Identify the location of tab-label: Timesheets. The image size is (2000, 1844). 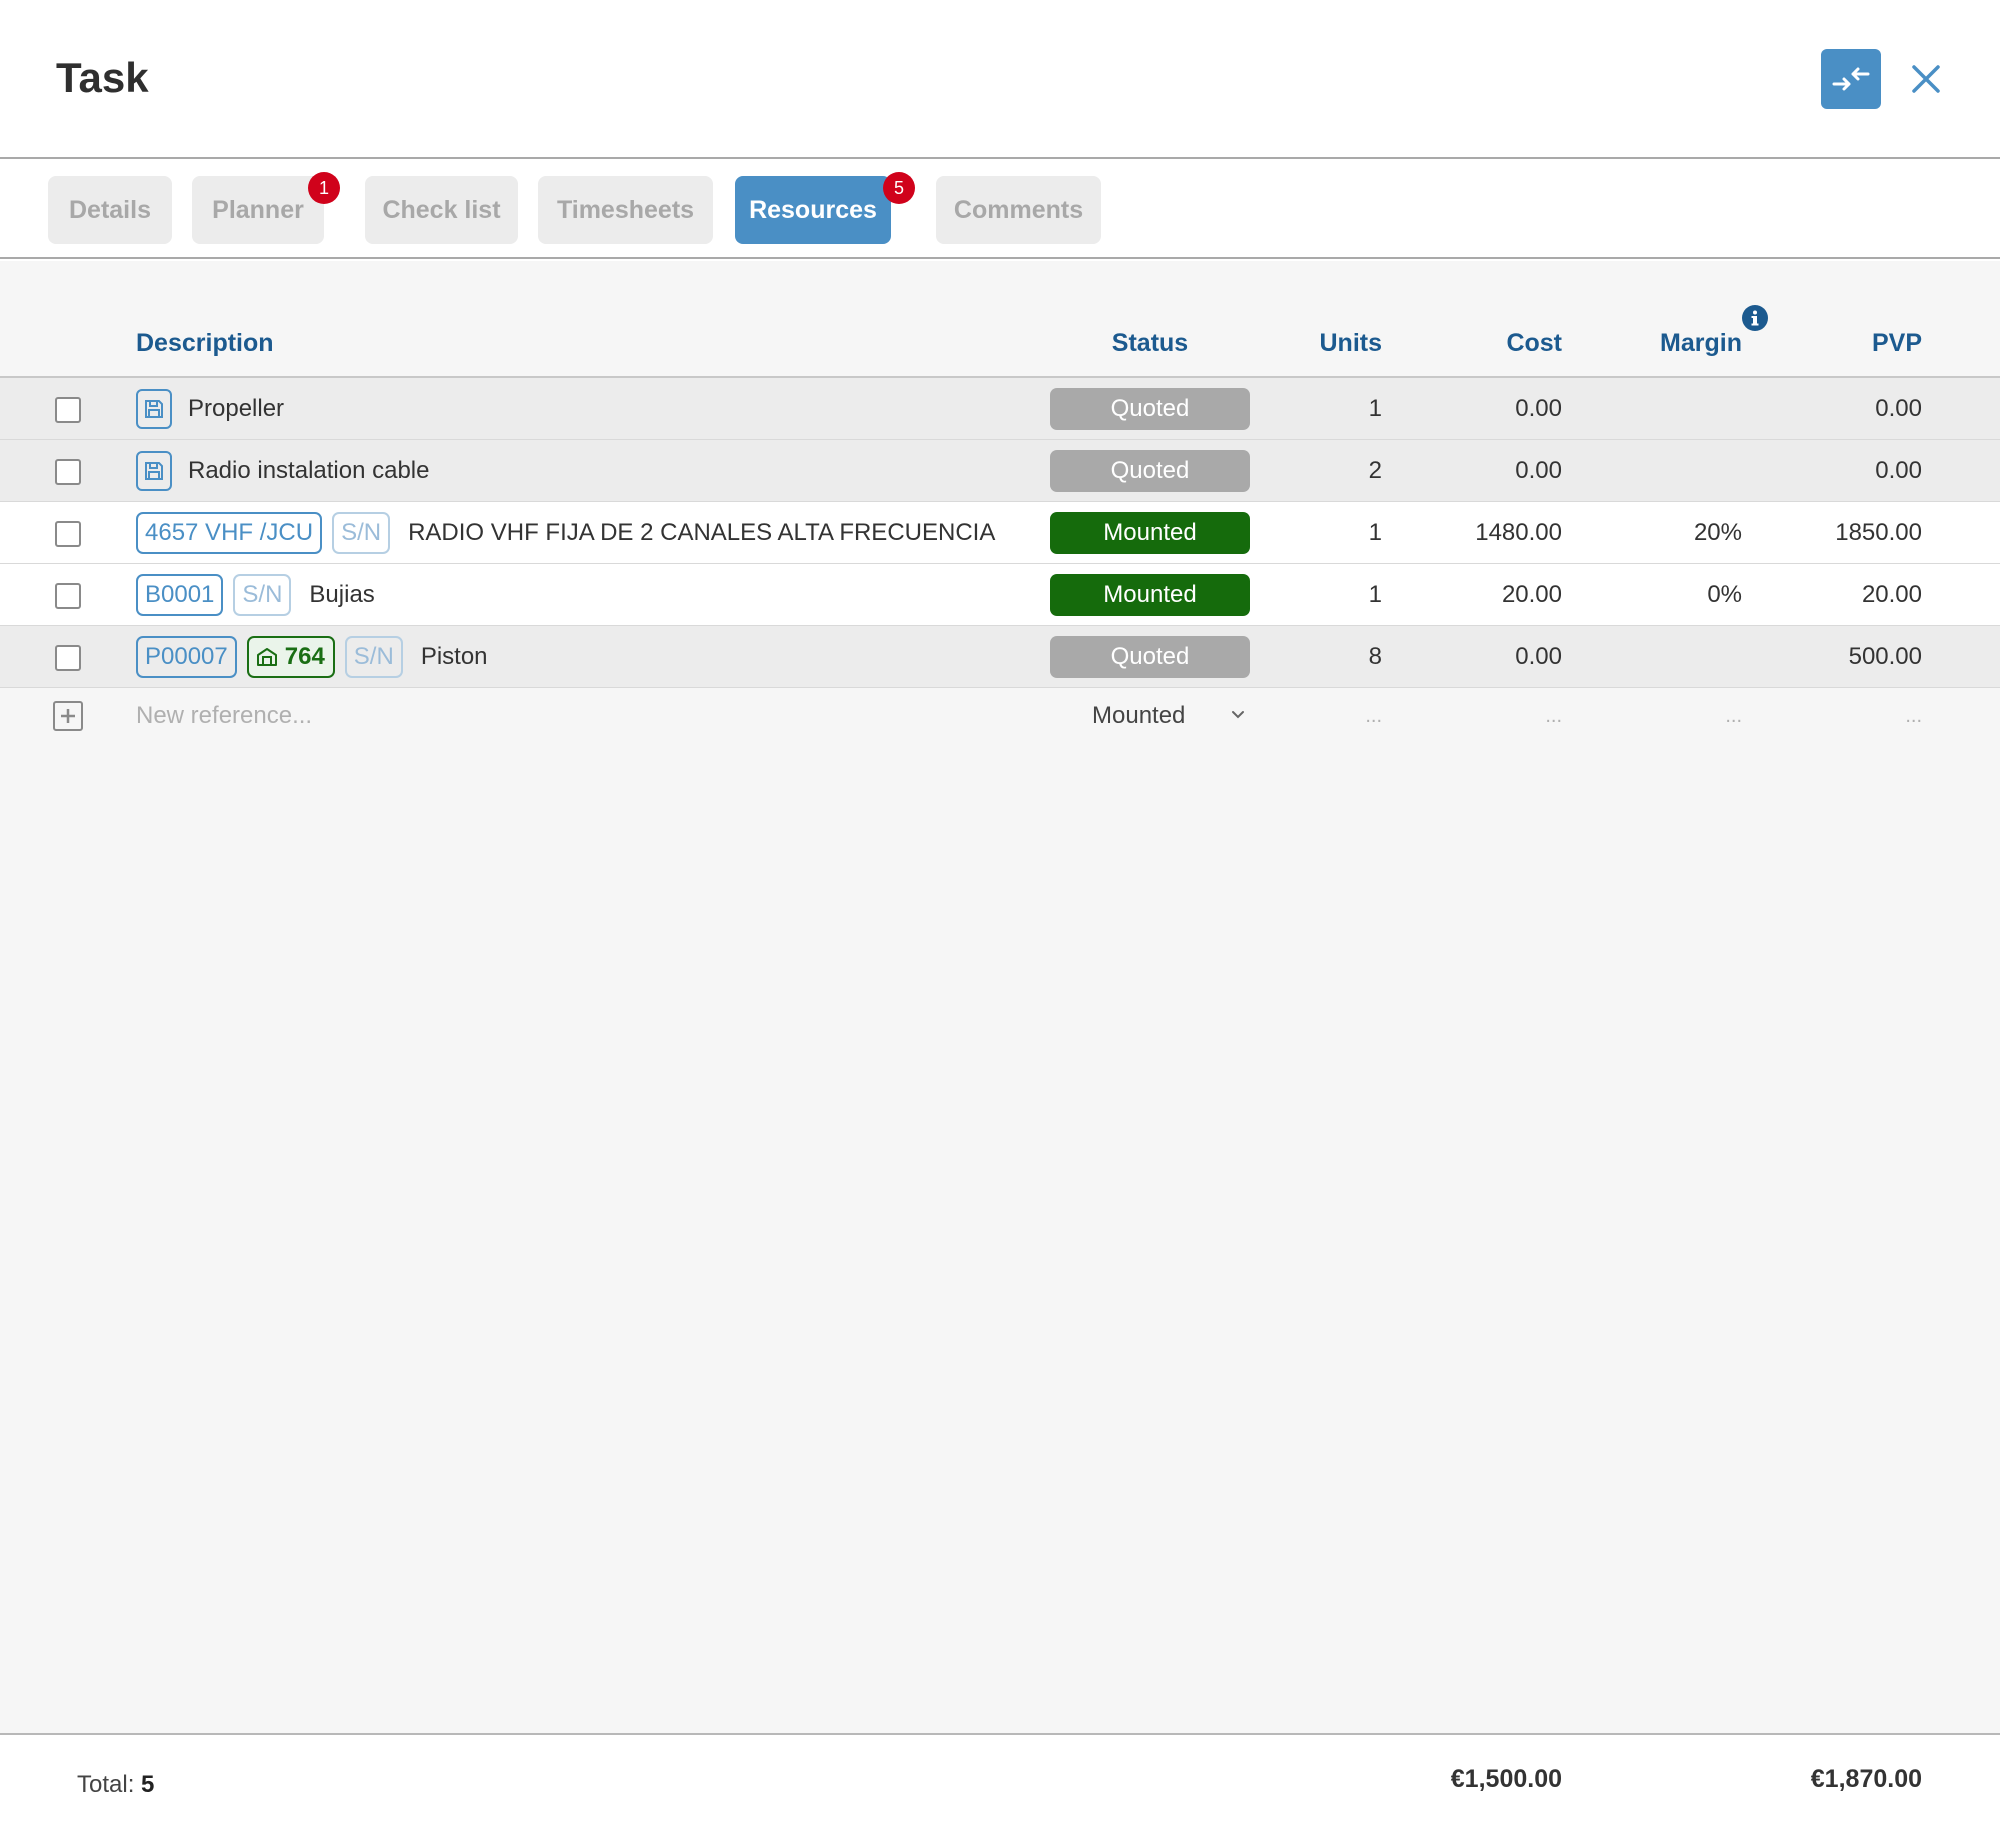
(625, 209).